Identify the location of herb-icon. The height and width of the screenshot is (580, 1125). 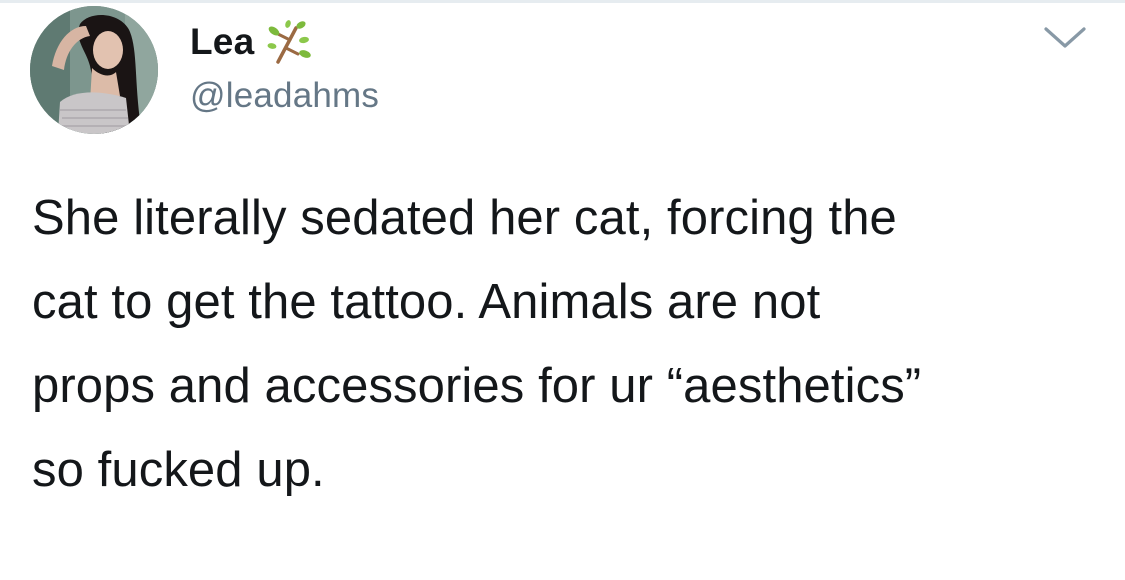
(289, 42).